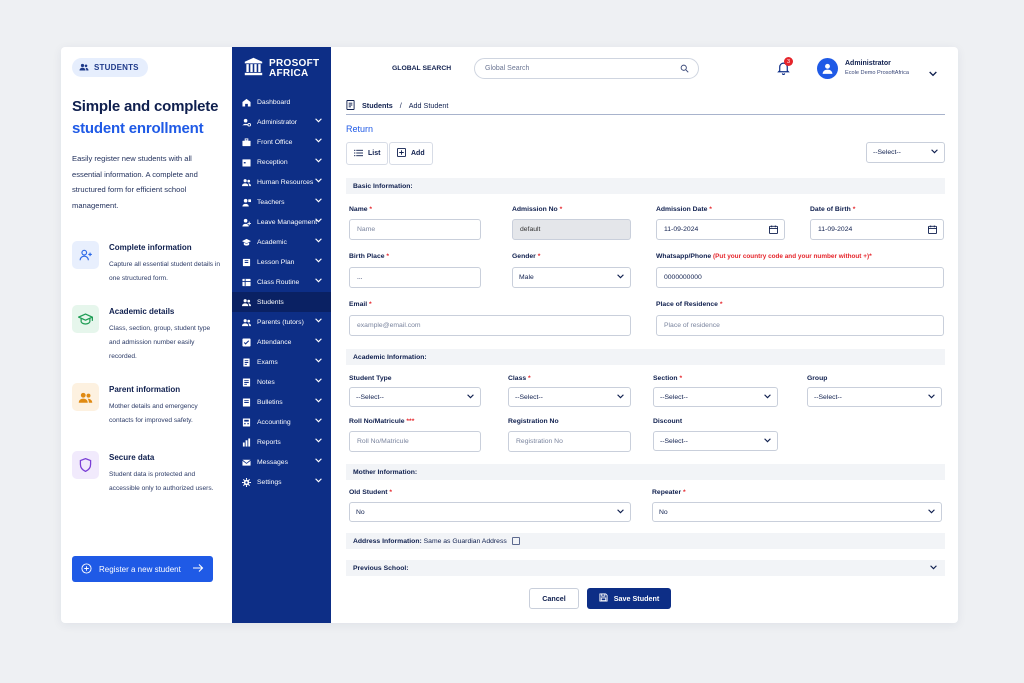  What do you see at coordinates (674, 397) in the screenshot?
I see `section-value: --Select--` at bounding box center [674, 397].